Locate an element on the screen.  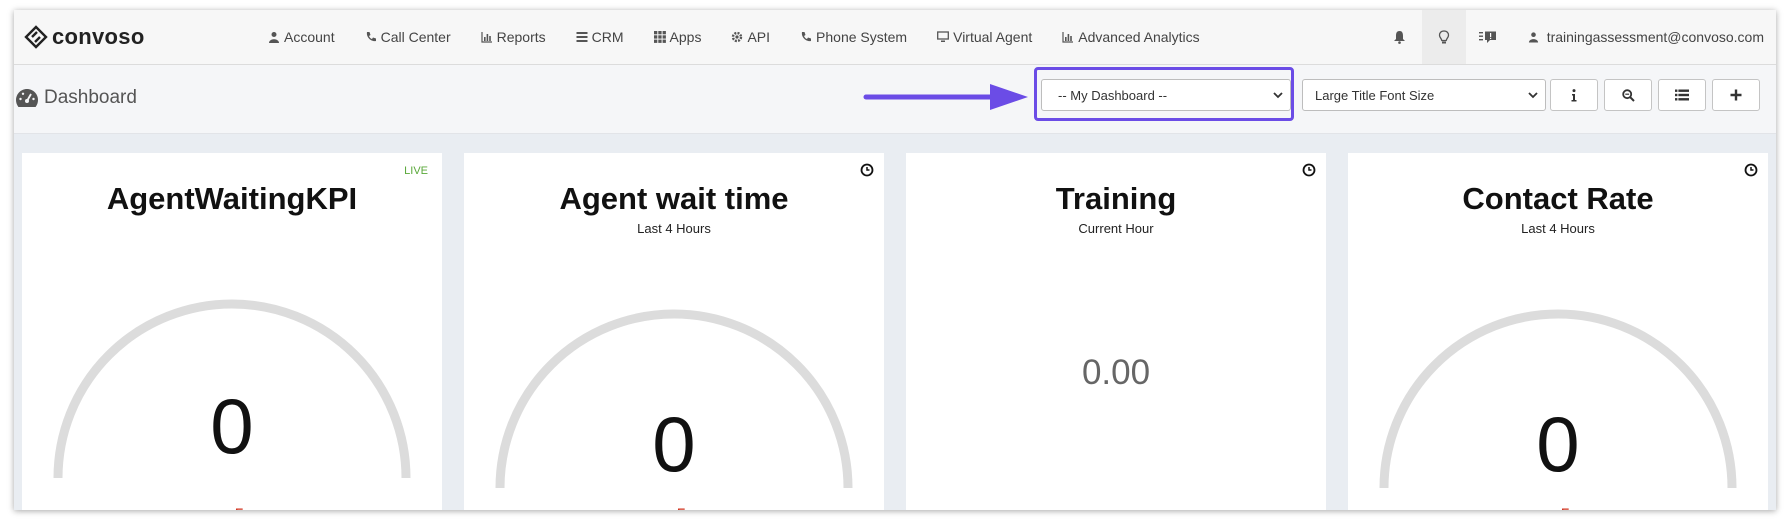
nav-virtual-agent-label: Virtual Agent is located at coordinates (993, 37).